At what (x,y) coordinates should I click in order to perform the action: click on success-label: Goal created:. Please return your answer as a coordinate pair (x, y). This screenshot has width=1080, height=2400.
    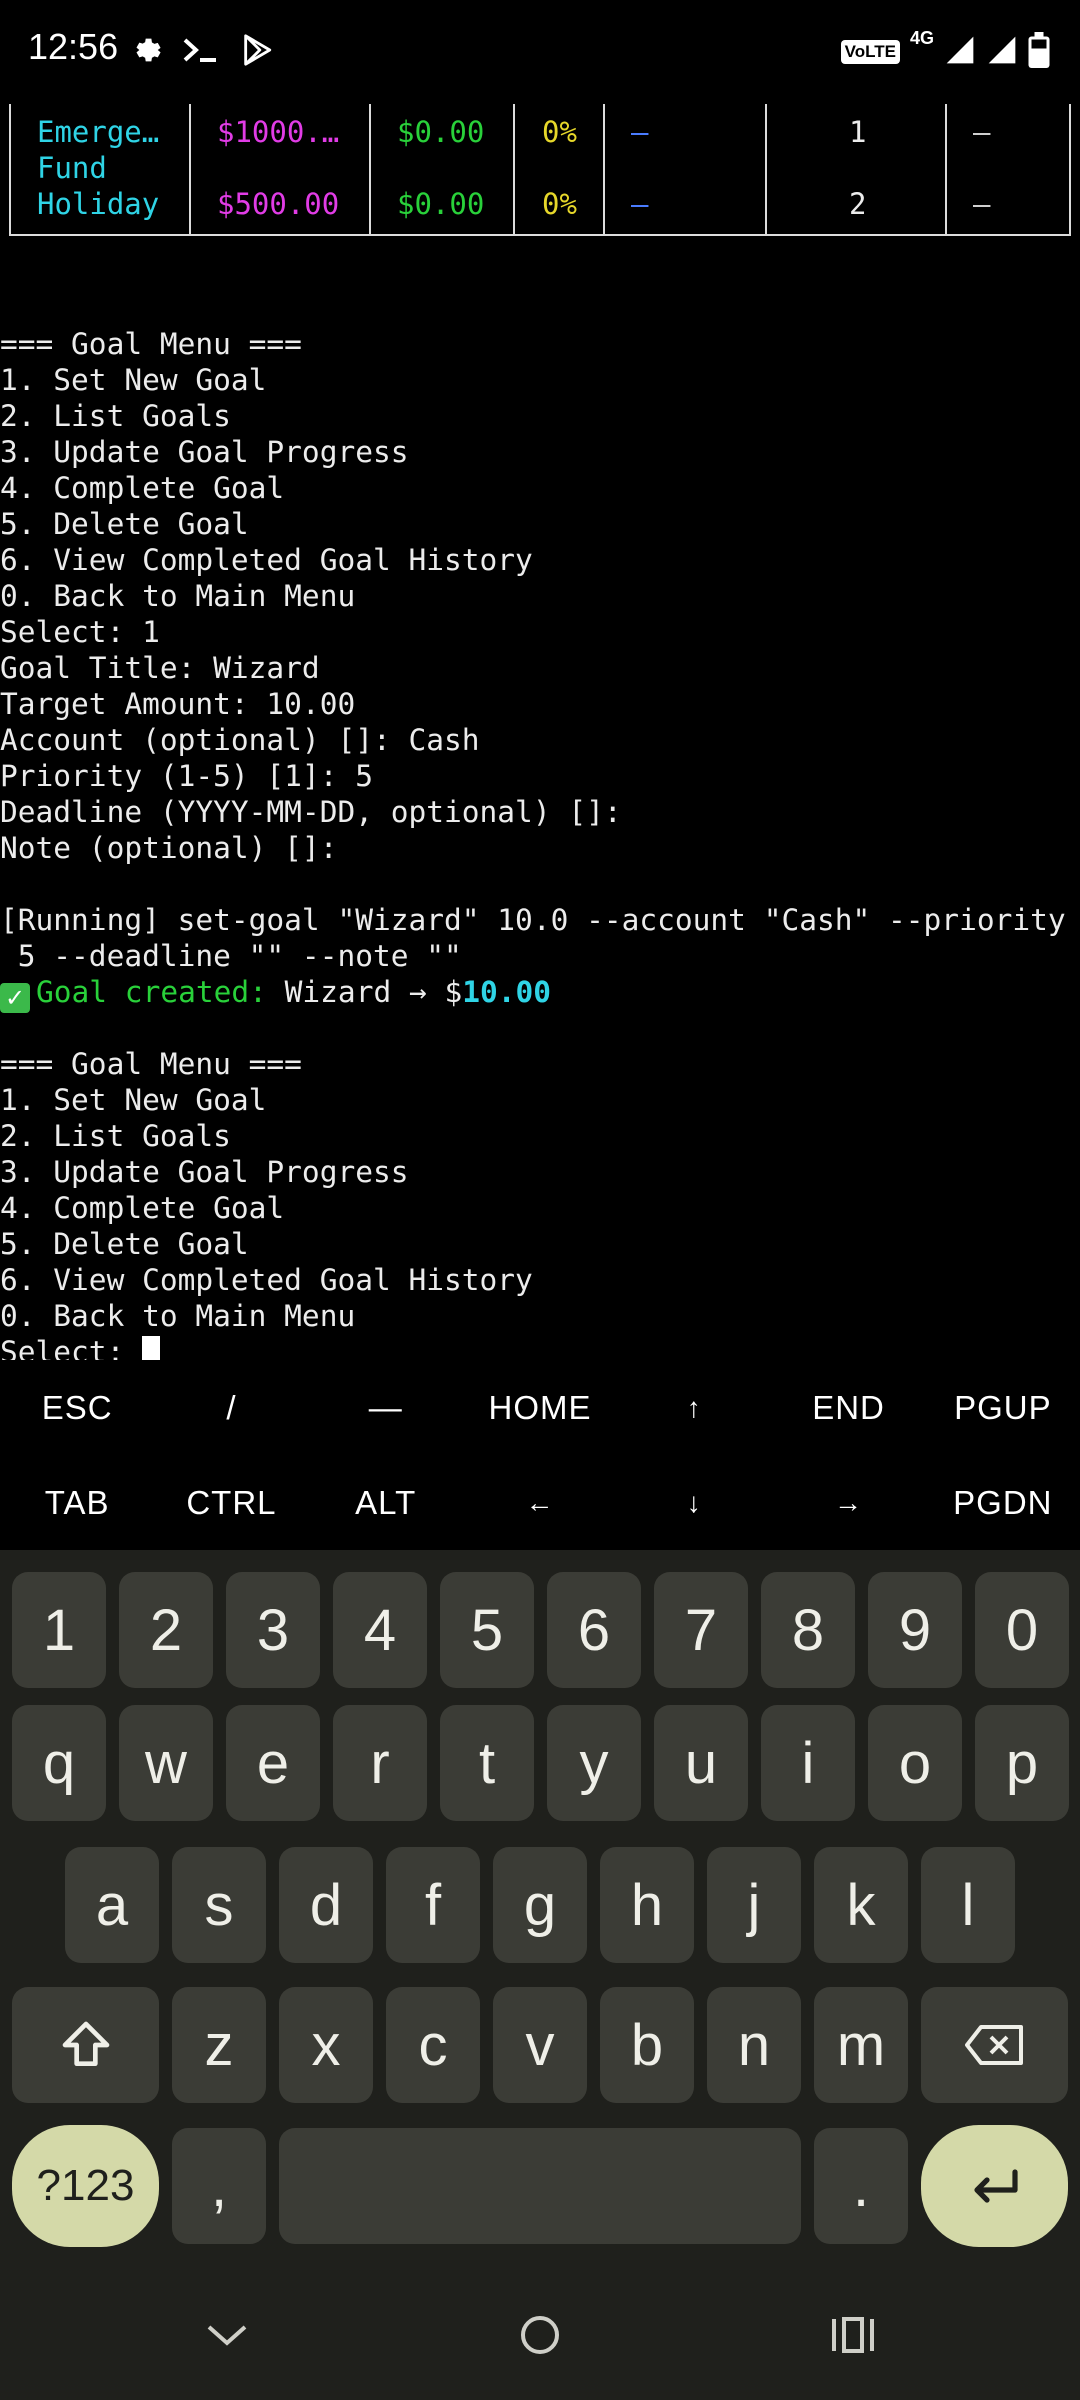
    Looking at the image, I should click on (151, 992).